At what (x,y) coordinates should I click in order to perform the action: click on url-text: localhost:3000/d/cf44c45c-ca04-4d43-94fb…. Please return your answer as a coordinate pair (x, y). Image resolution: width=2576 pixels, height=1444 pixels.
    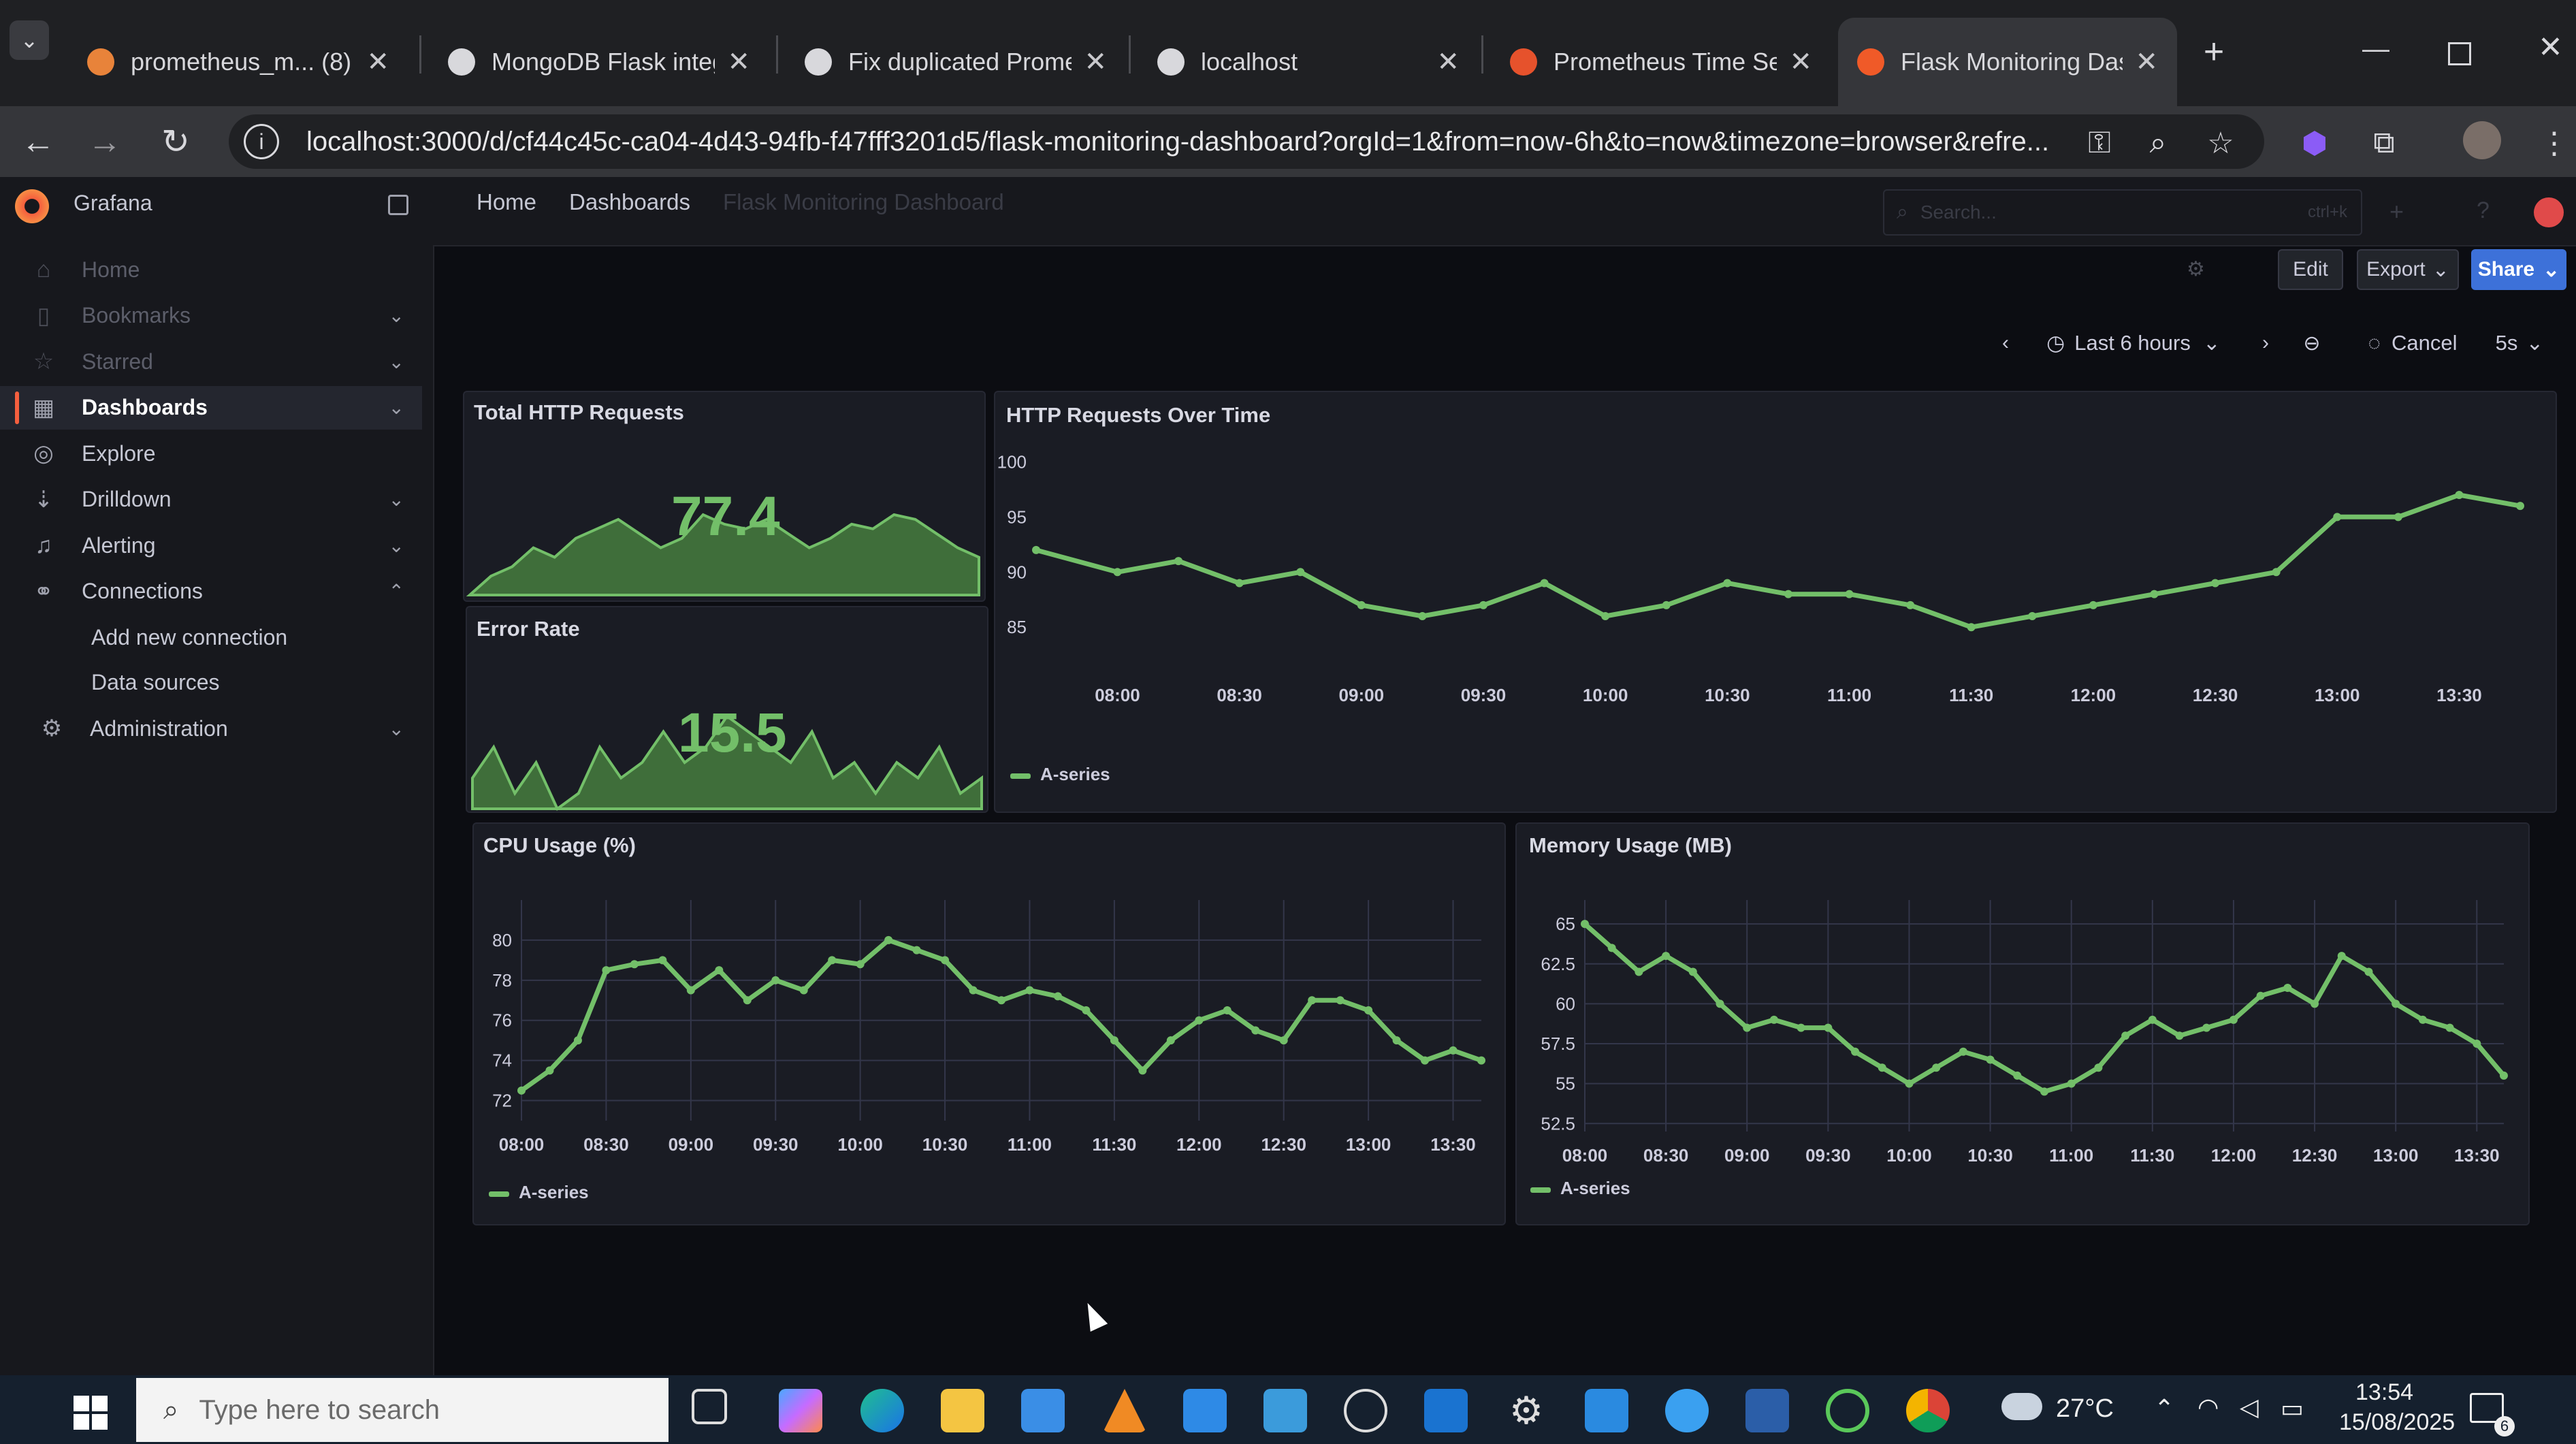
    Looking at the image, I should click on (1177, 142).